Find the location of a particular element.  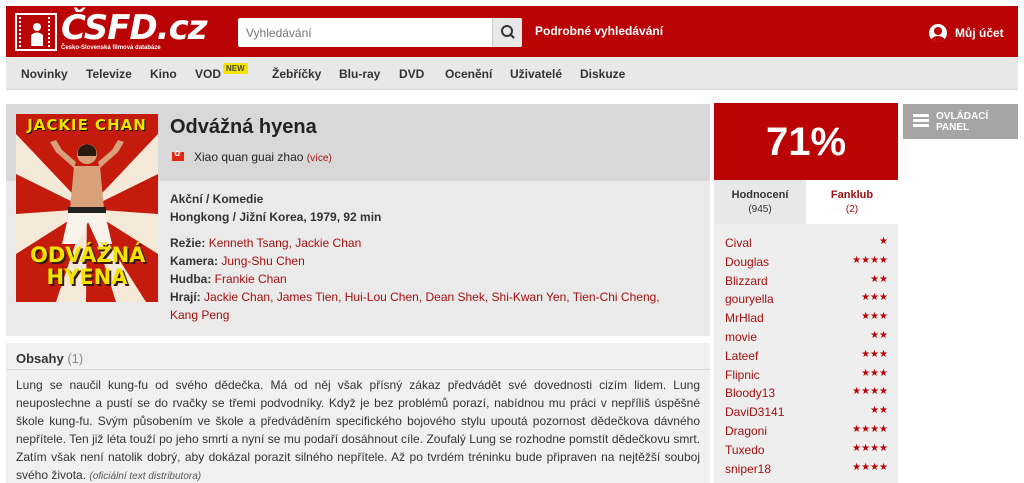

user-link: Tuxedo is located at coordinates (745, 450).